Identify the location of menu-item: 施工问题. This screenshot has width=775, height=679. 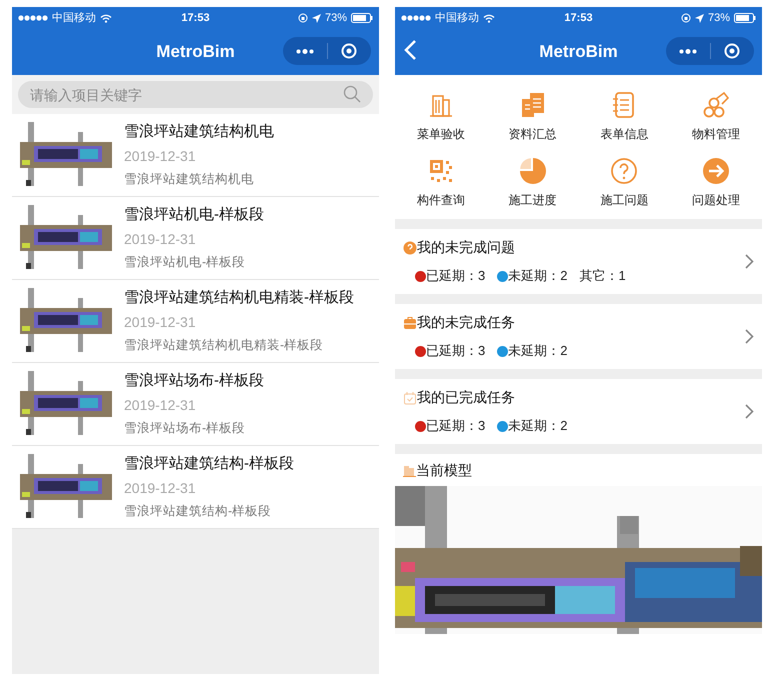
(624, 183).